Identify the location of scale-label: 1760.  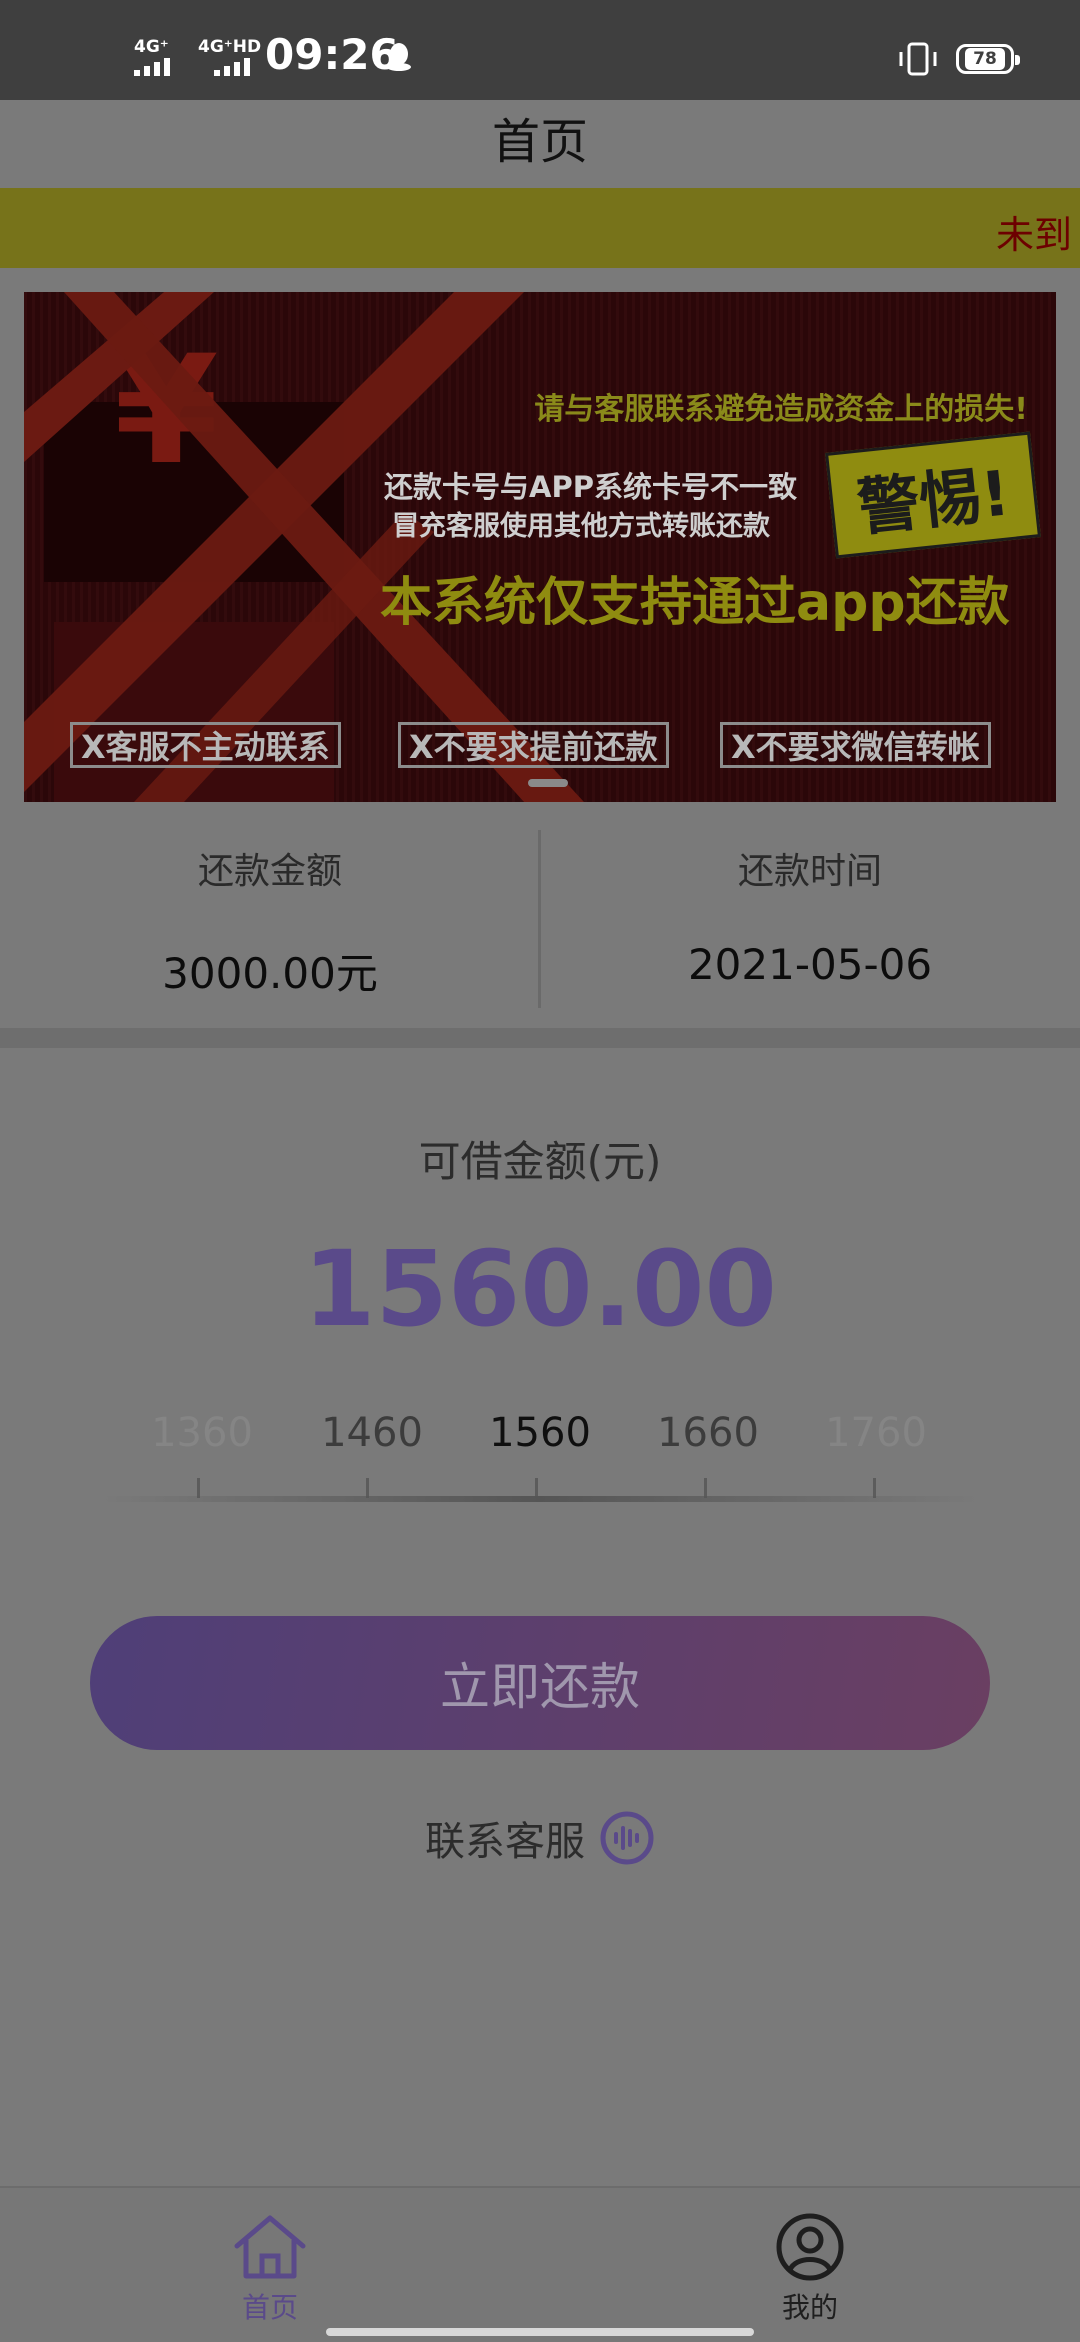
(876, 1433).